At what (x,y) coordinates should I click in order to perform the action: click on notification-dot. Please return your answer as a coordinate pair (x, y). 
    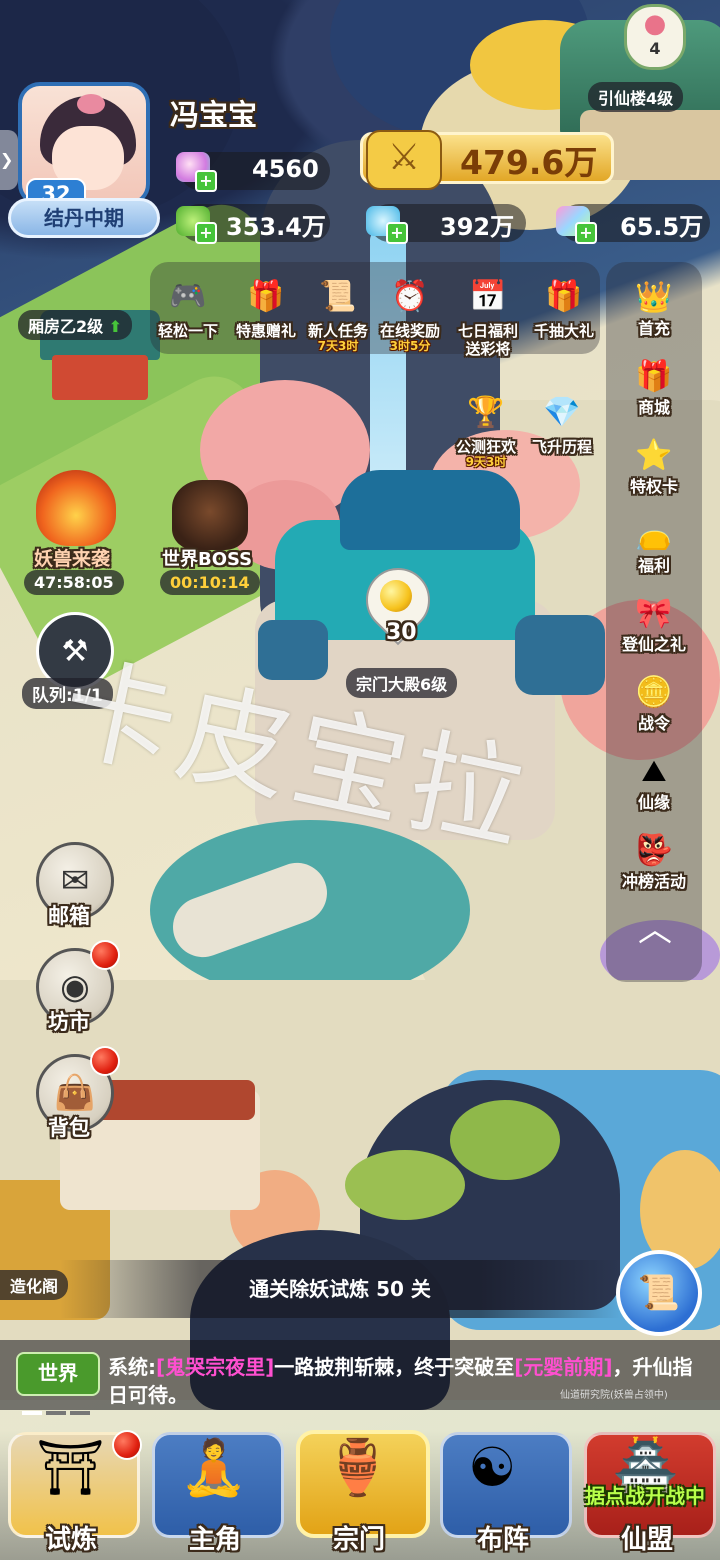
    Looking at the image, I should click on (105, 955).